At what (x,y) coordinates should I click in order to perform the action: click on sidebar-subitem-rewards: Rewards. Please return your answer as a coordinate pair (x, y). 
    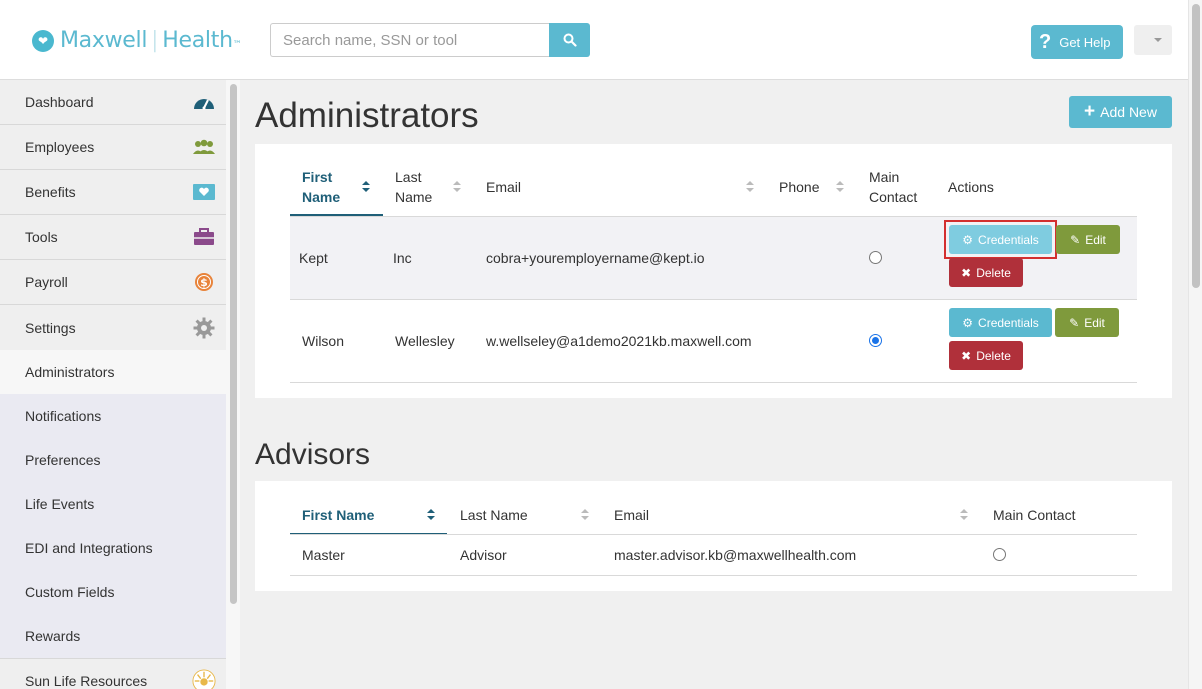
    Looking at the image, I should click on (113, 636).